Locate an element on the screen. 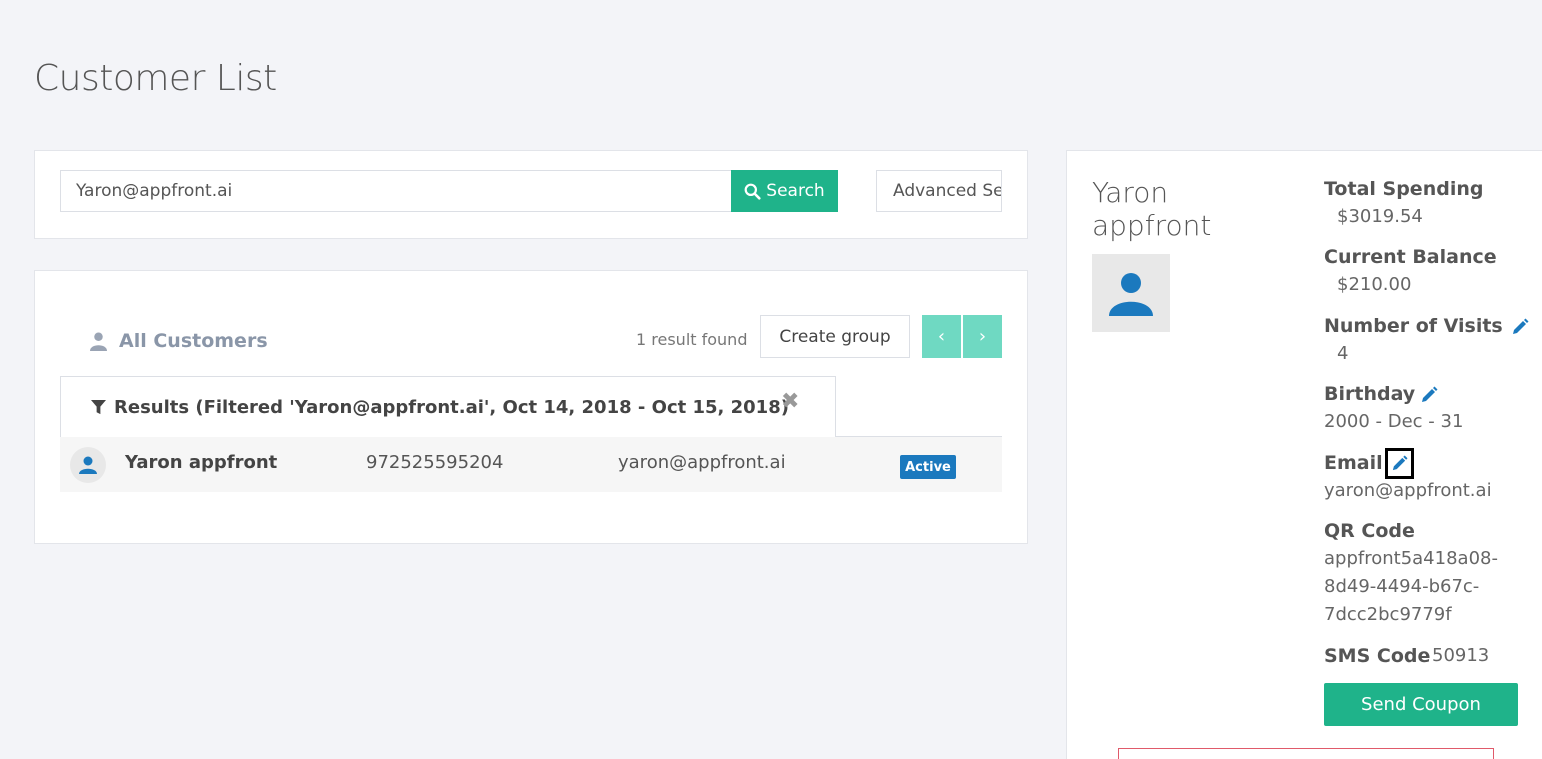 This screenshot has height=759, width=1542. all-customers-heading: All Customers is located at coordinates (179, 341).